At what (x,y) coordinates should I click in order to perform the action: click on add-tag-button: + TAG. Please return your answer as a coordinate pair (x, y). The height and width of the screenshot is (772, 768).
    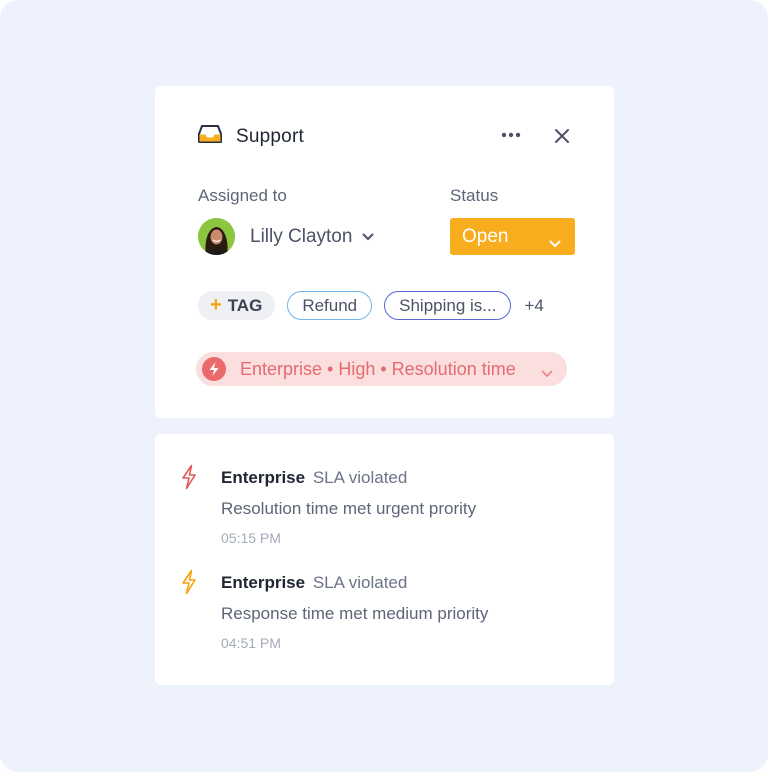
    Looking at the image, I should click on (237, 305).